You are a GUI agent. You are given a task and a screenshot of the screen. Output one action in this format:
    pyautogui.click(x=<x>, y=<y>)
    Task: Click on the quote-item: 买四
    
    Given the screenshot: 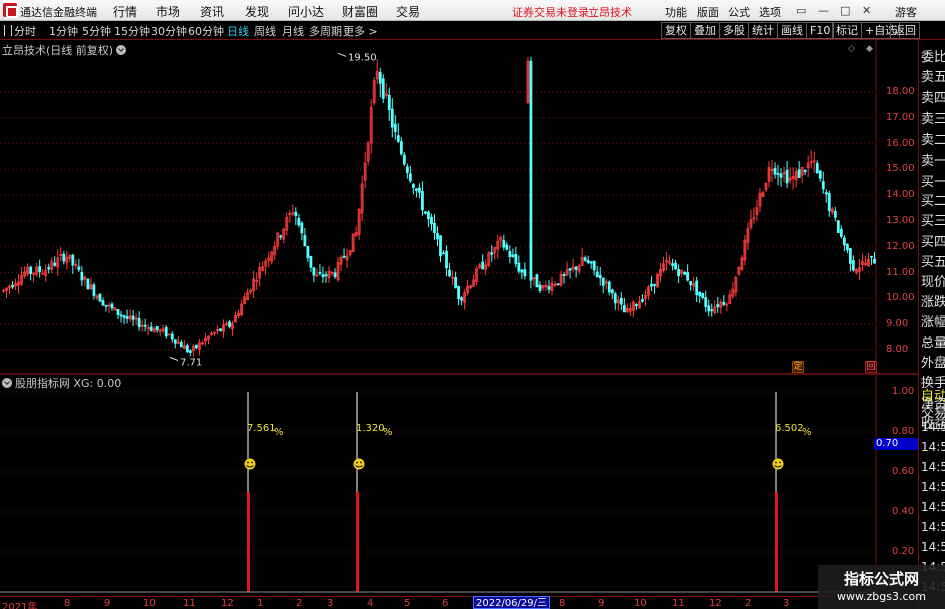 What is the action you would take?
    pyautogui.click(x=933, y=240)
    